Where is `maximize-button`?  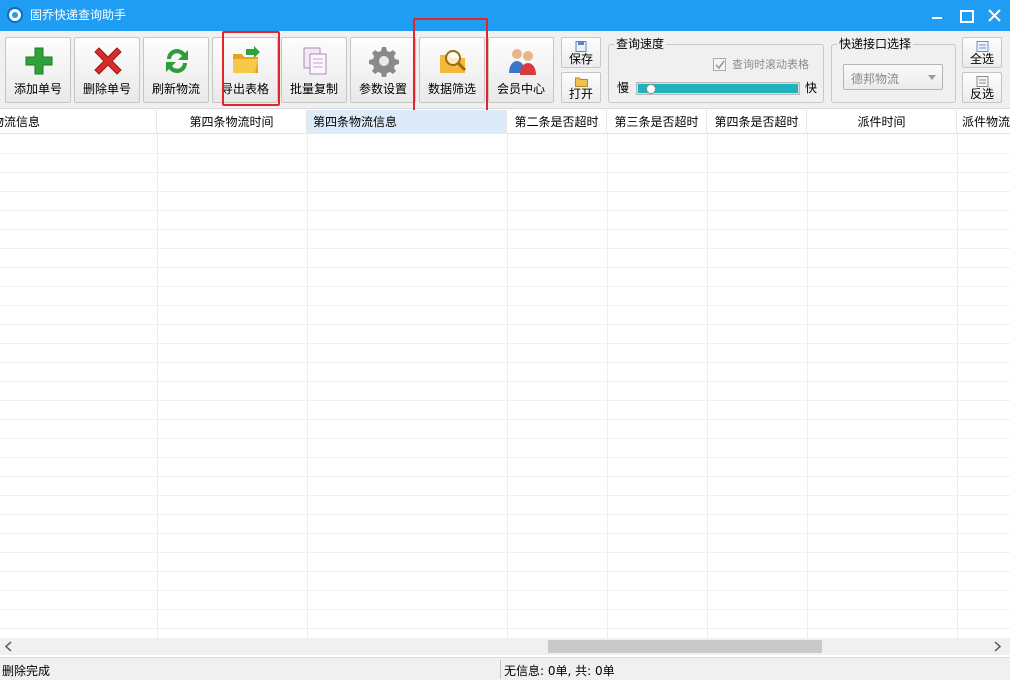 maximize-button is located at coordinates (966, 15).